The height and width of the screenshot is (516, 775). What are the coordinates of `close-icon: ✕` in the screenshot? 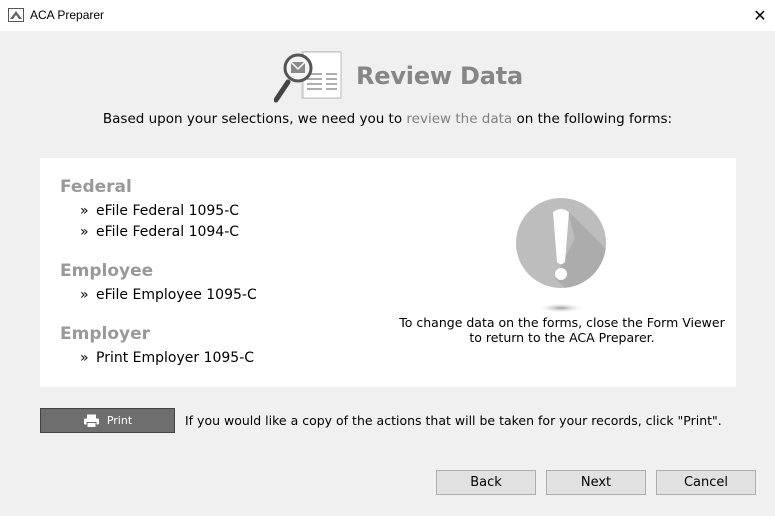 It's located at (760, 15).